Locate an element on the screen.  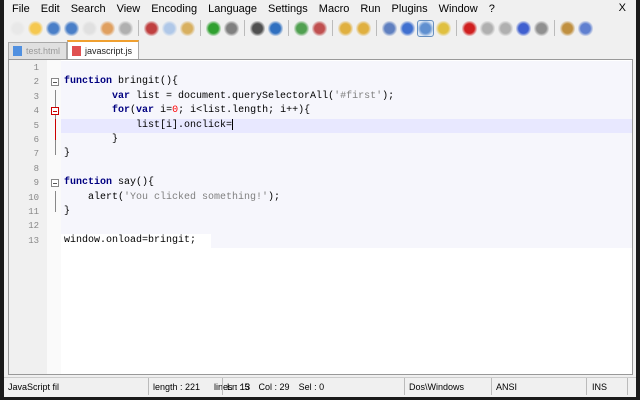
paste-icon is located at coordinates (187, 28).